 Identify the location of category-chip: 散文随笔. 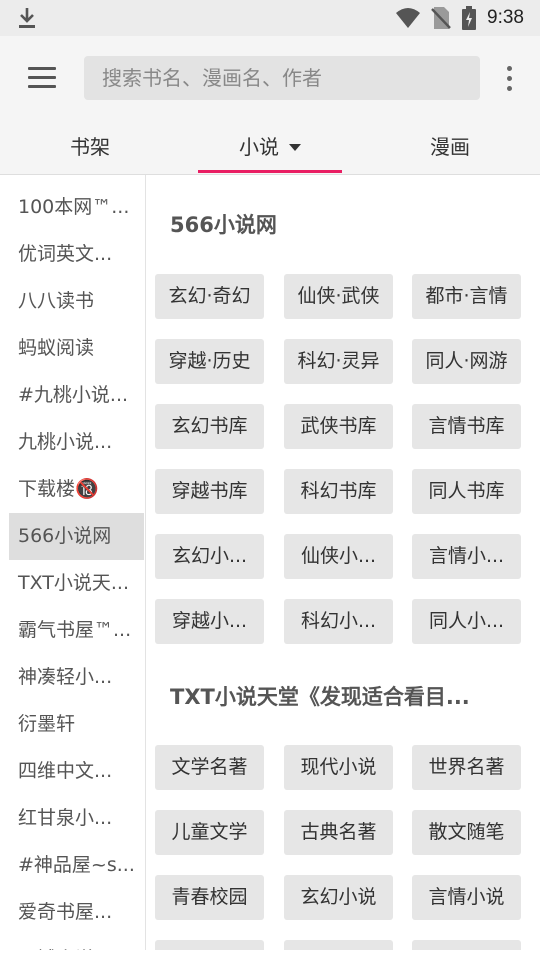
(466, 832).